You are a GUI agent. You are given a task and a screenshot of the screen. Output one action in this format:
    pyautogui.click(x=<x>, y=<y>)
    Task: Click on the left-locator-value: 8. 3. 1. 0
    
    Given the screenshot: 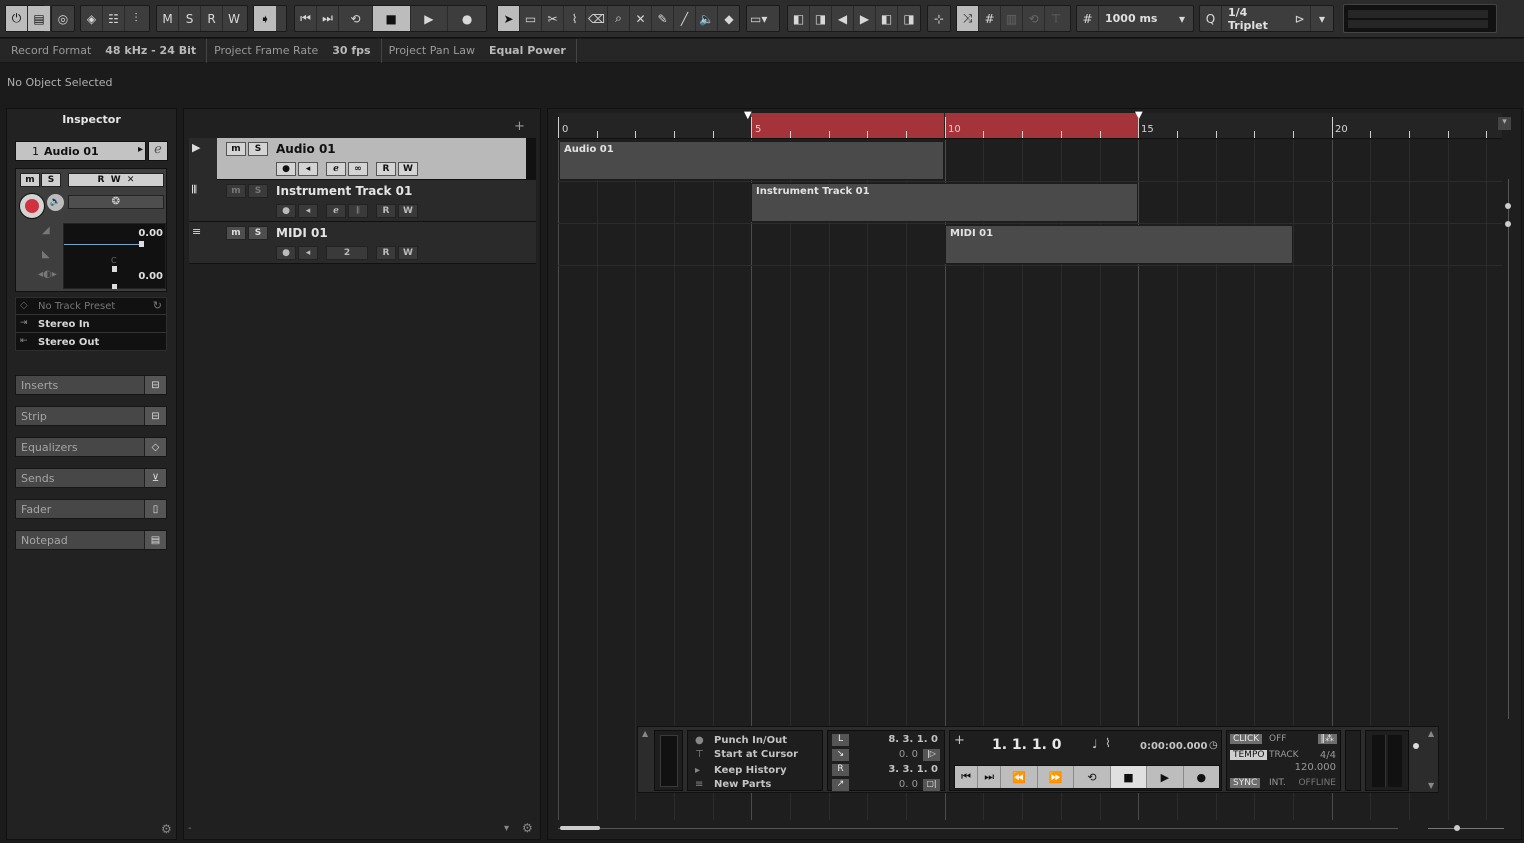 What is the action you would take?
    pyautogui.click(x=913, y=739)
    